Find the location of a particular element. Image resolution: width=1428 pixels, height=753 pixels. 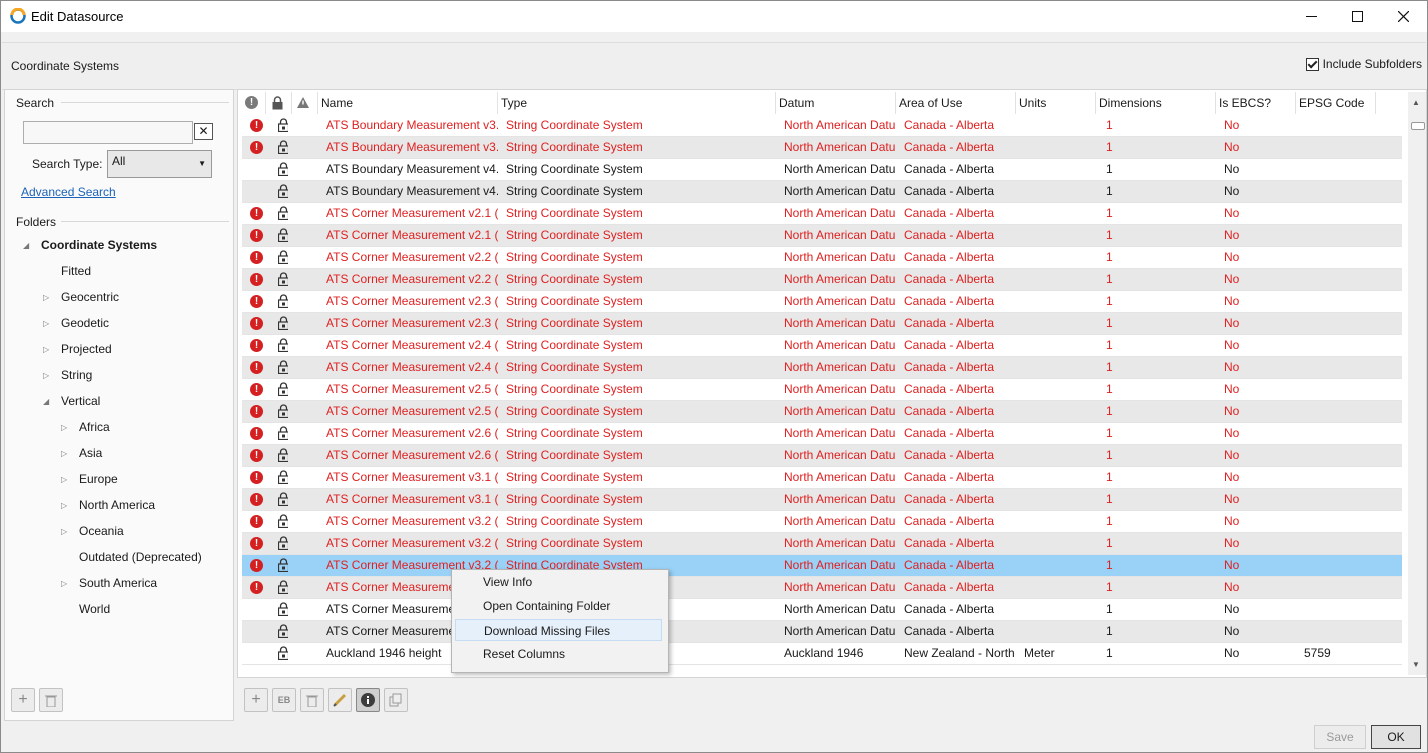

delete-folder-button is located at coordinates (51, 700).